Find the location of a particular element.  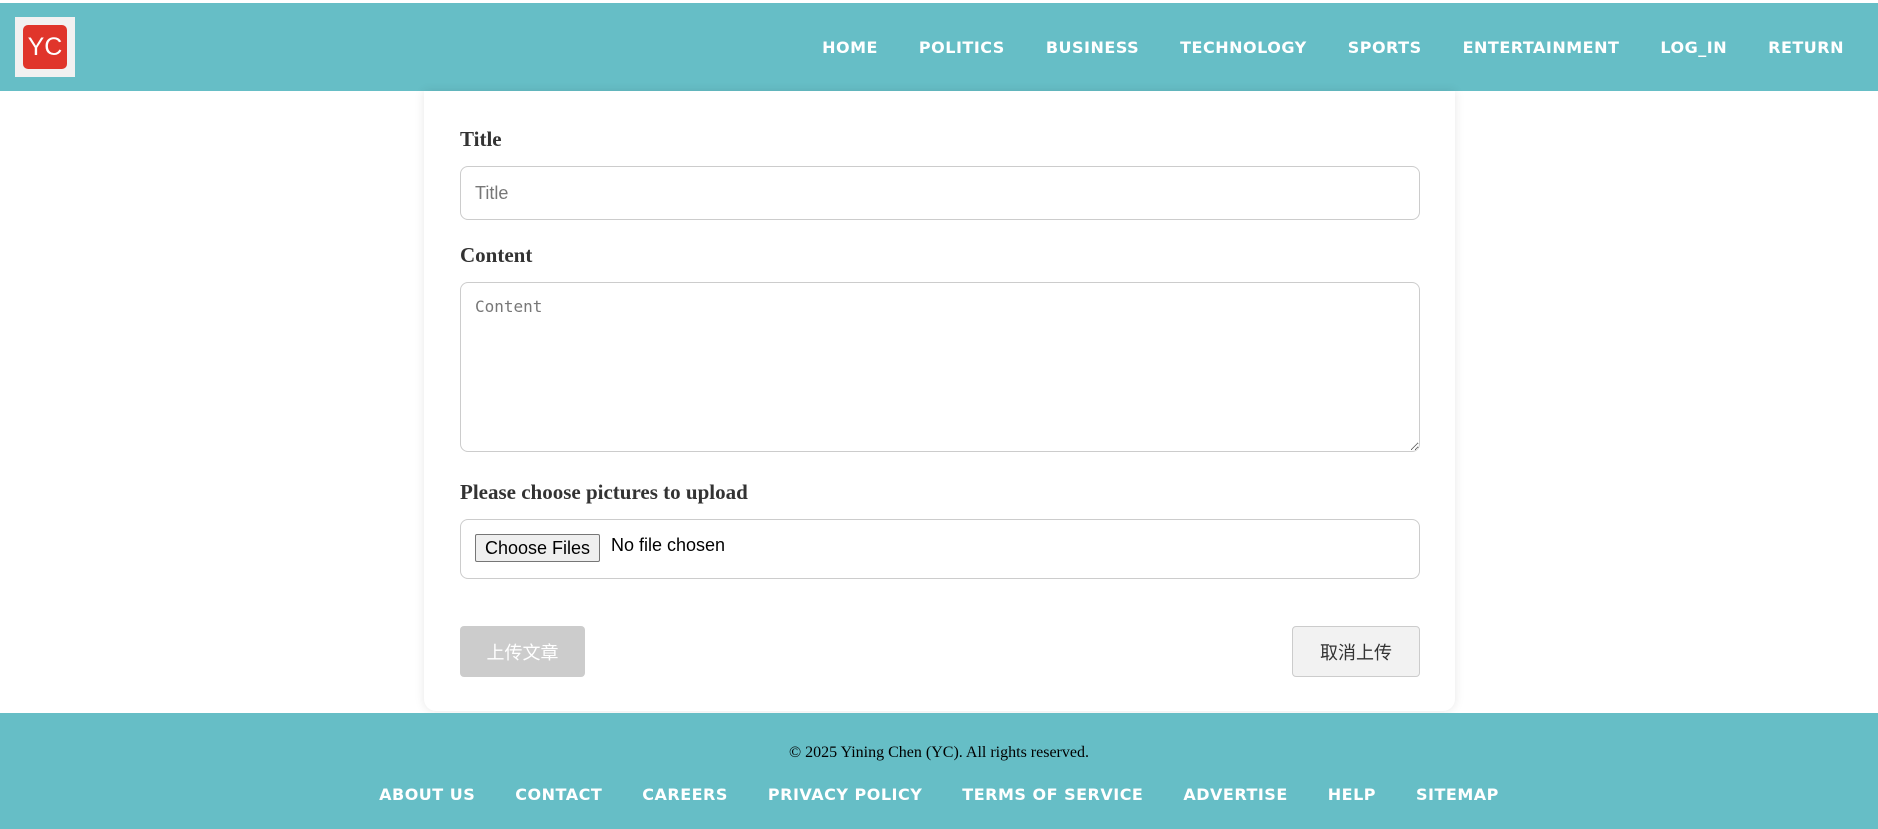

nav-technology: TECHNOLOGY is located at coordinates (1243, 47).